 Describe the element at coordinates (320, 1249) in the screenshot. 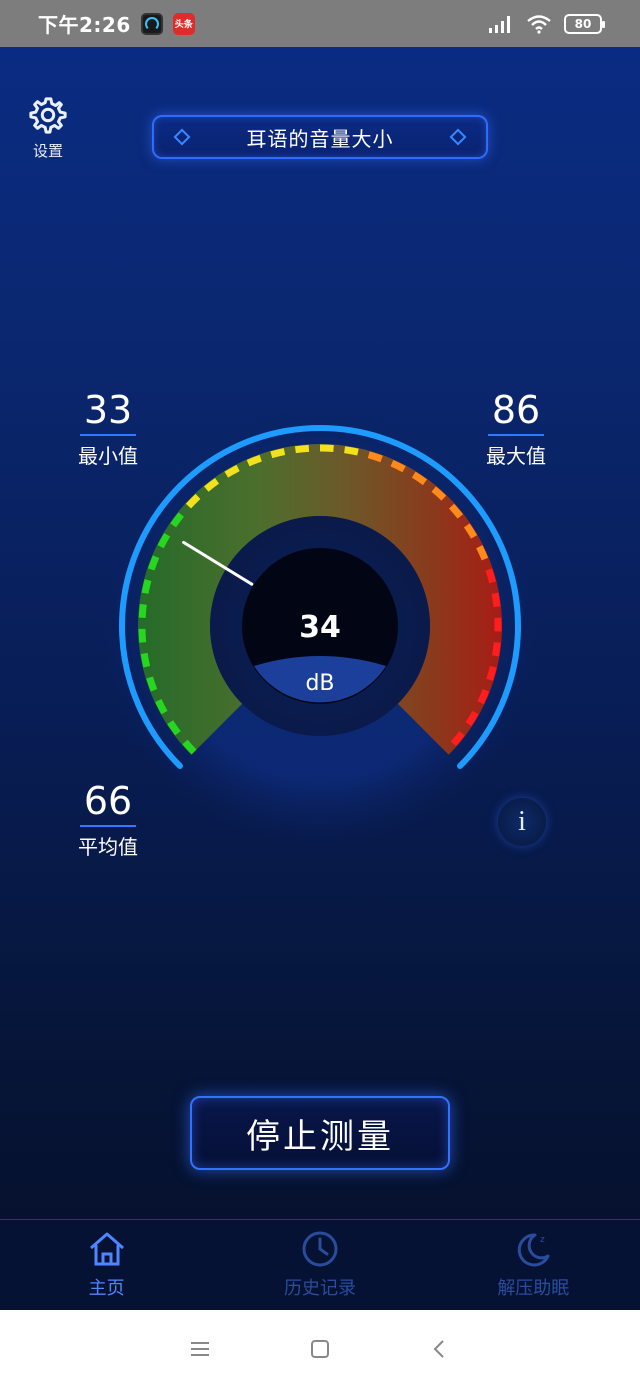

I see `clock-icon` at that location.